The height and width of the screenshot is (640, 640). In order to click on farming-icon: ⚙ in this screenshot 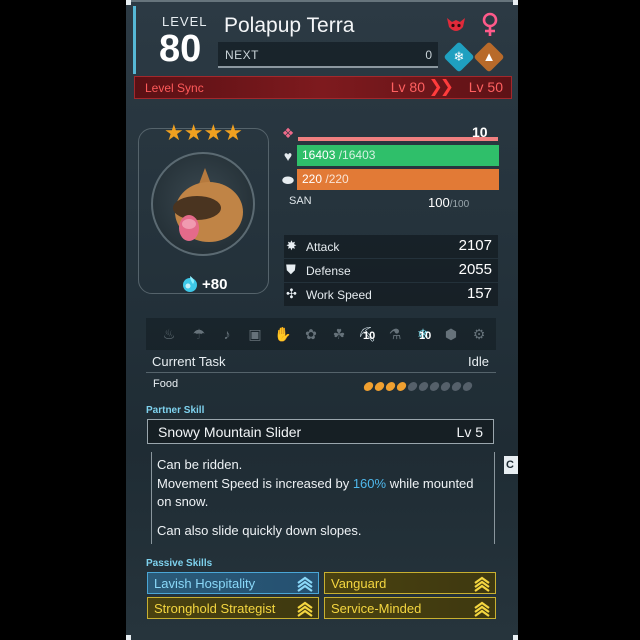, I will do `click(479, 335)`.